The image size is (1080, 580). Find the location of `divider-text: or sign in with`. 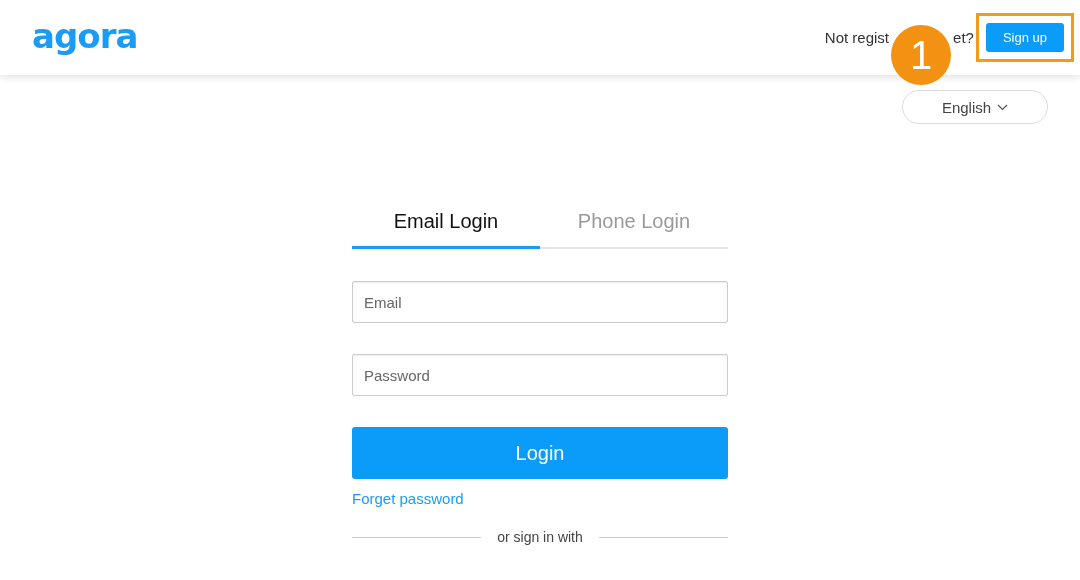

divider-text: or sign in with is located at coordinates (540, 537).